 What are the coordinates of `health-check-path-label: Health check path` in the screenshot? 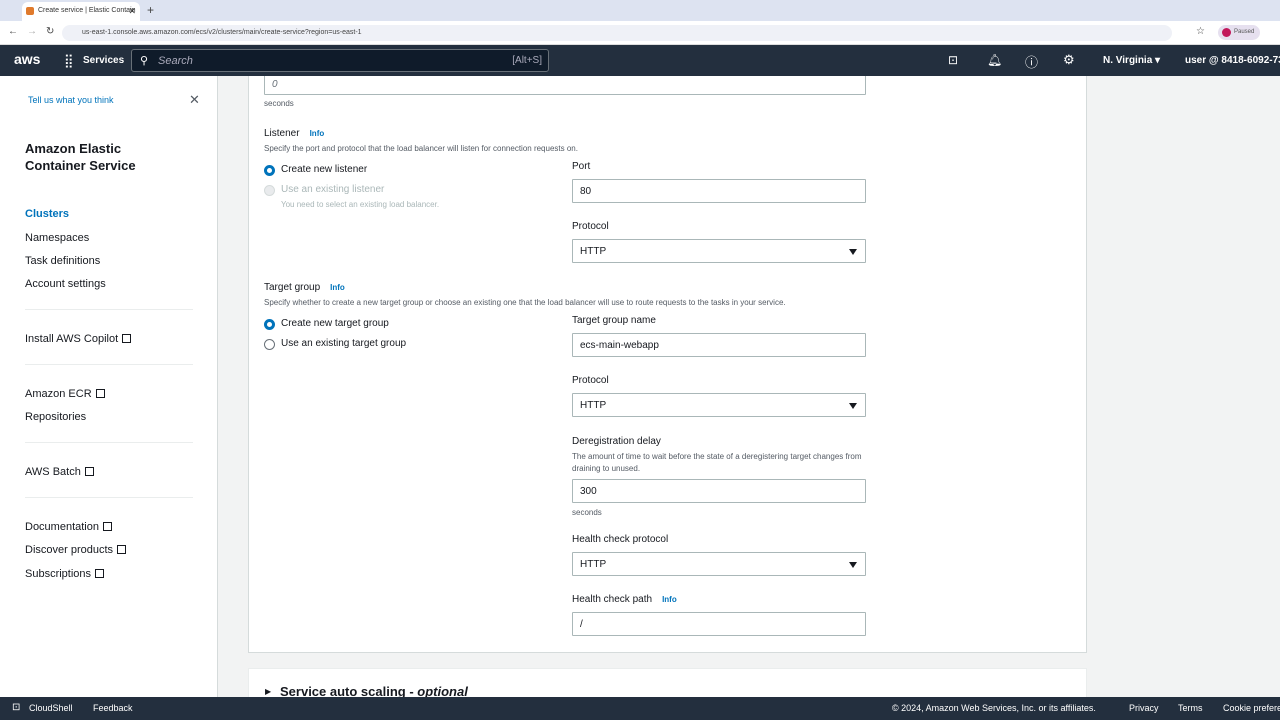 It's located at (612, 599).